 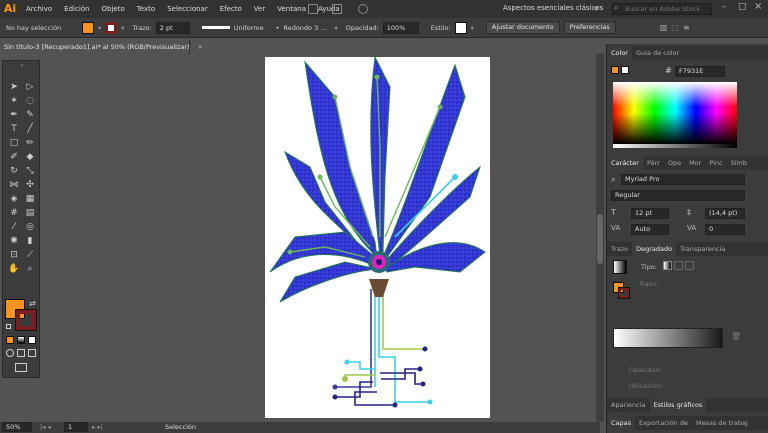 What do you see at coordinates (14, 185) in the screenshot?
I see `width-tool-icon: ⋈` at bounding box center [14, 185].